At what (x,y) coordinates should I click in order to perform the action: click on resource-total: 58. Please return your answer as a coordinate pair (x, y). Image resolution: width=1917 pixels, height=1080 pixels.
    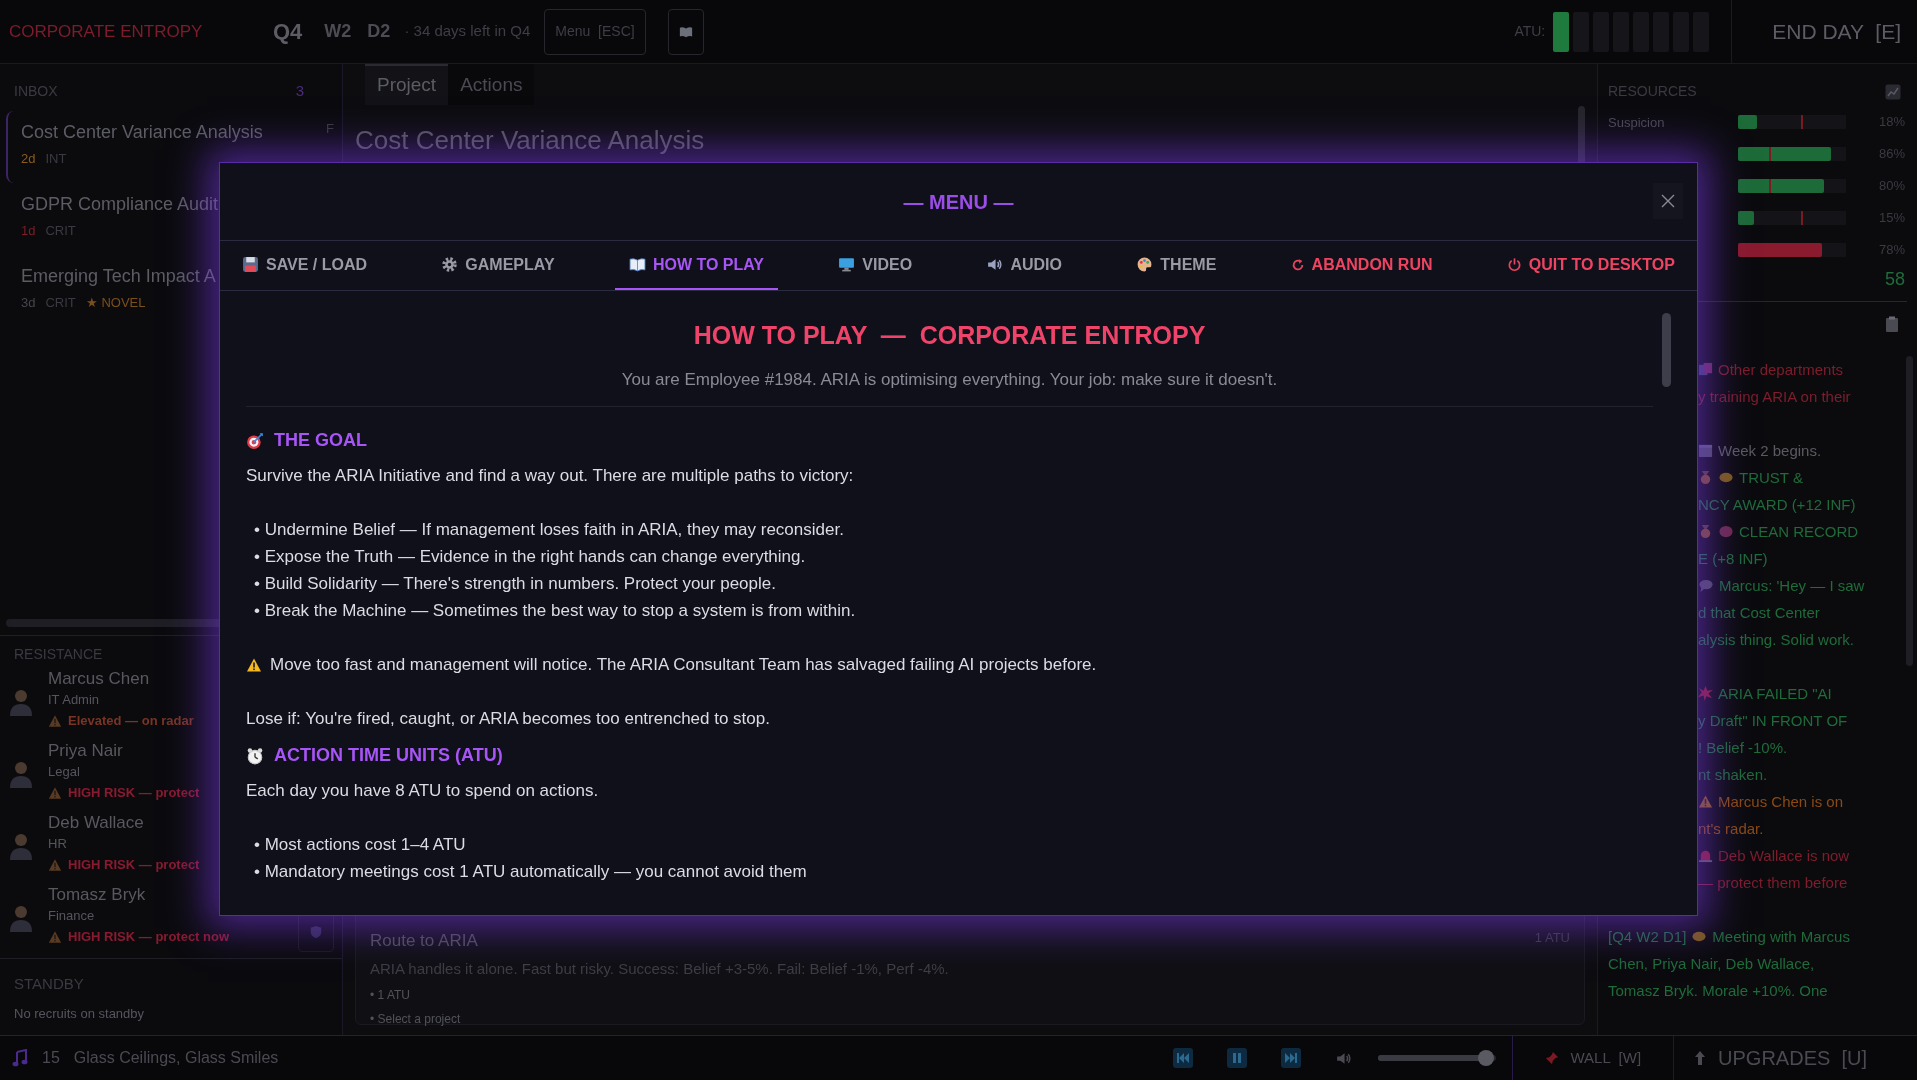
    Looking at the image, I should click on (1894, 279).